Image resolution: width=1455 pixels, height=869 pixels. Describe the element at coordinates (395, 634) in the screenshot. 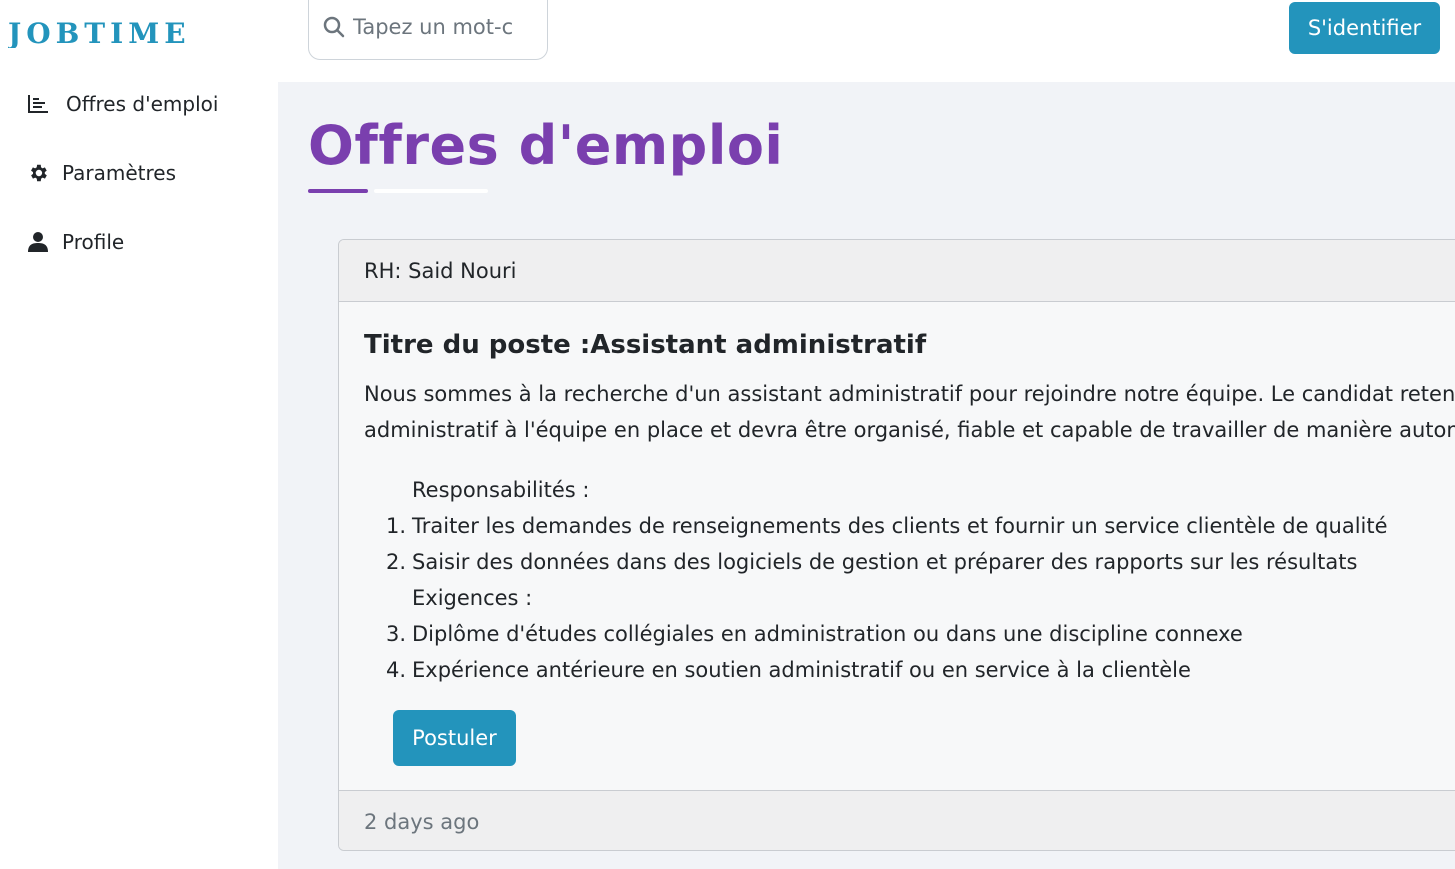

I see `list-number: 3.` at that location.